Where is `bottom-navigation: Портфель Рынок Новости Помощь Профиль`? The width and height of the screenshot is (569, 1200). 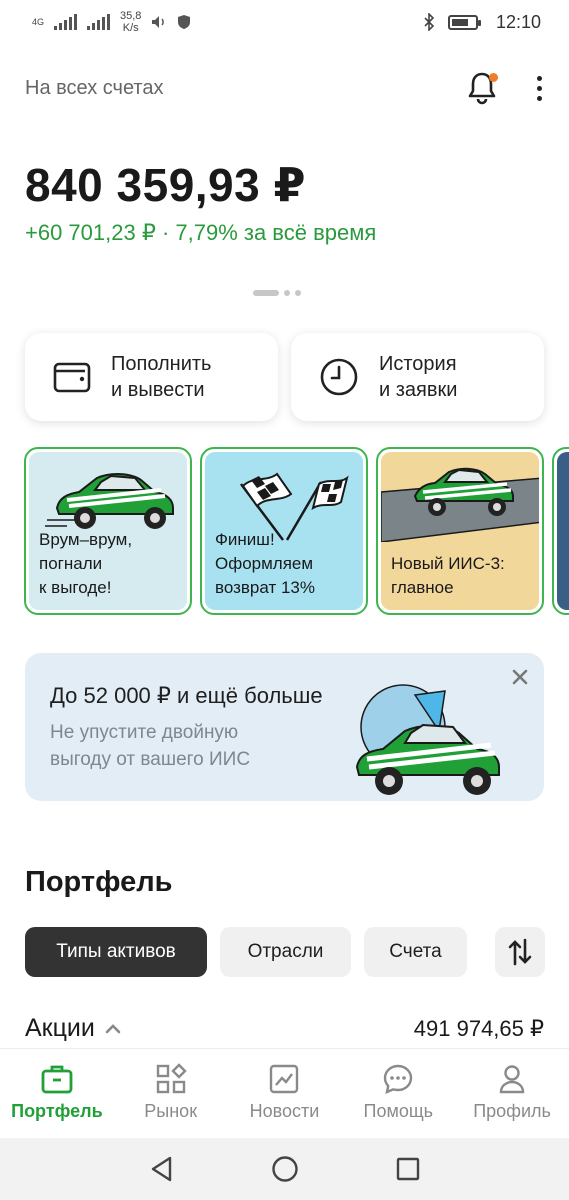 bottom-navigation: Портфель Рынок Новости Помощь Профиль is located at coordinates (284, 1093).